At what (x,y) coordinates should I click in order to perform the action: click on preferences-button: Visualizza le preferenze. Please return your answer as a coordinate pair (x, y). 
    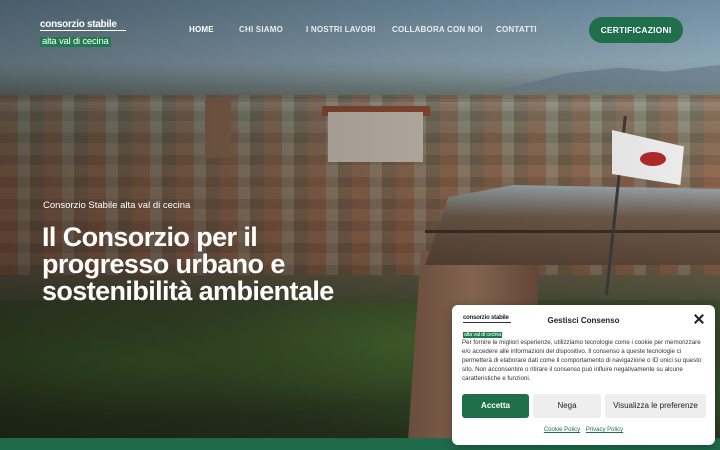
    Looking at the image, I should click on (655, 406).